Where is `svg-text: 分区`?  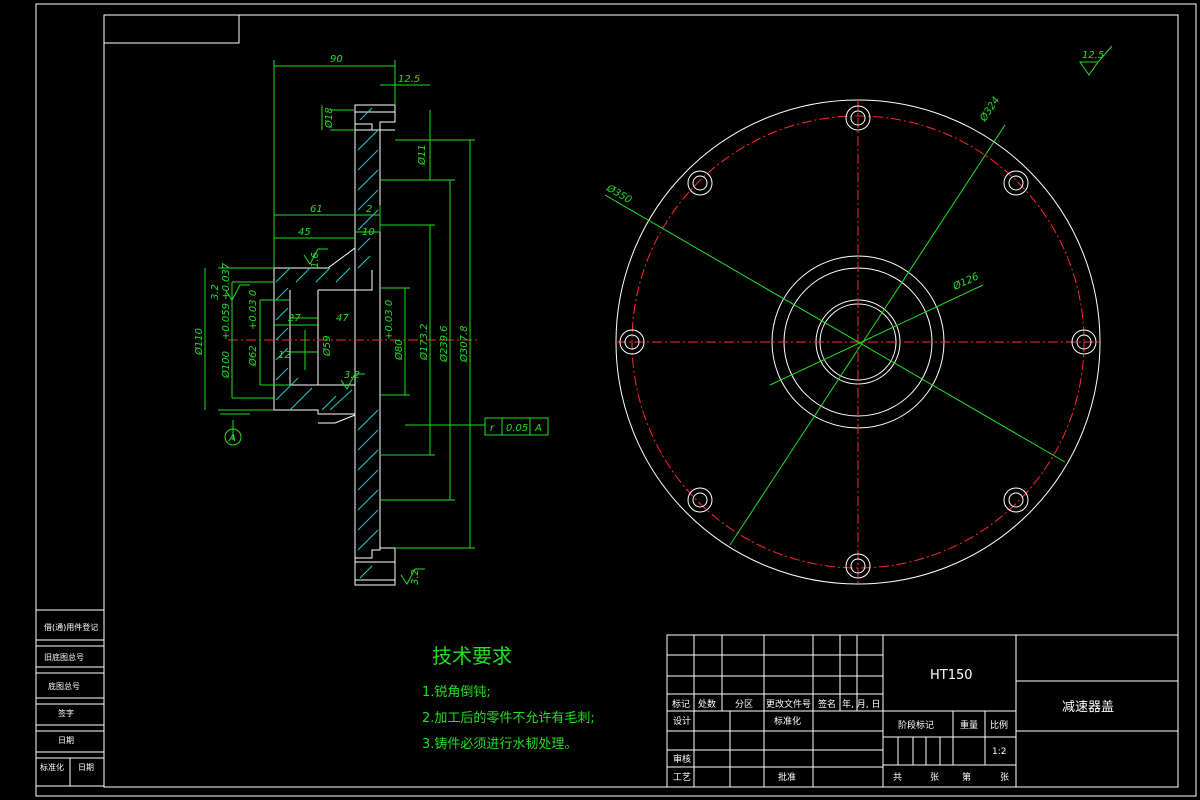
svg-text: 分区 is located at coordinates (744, 704).